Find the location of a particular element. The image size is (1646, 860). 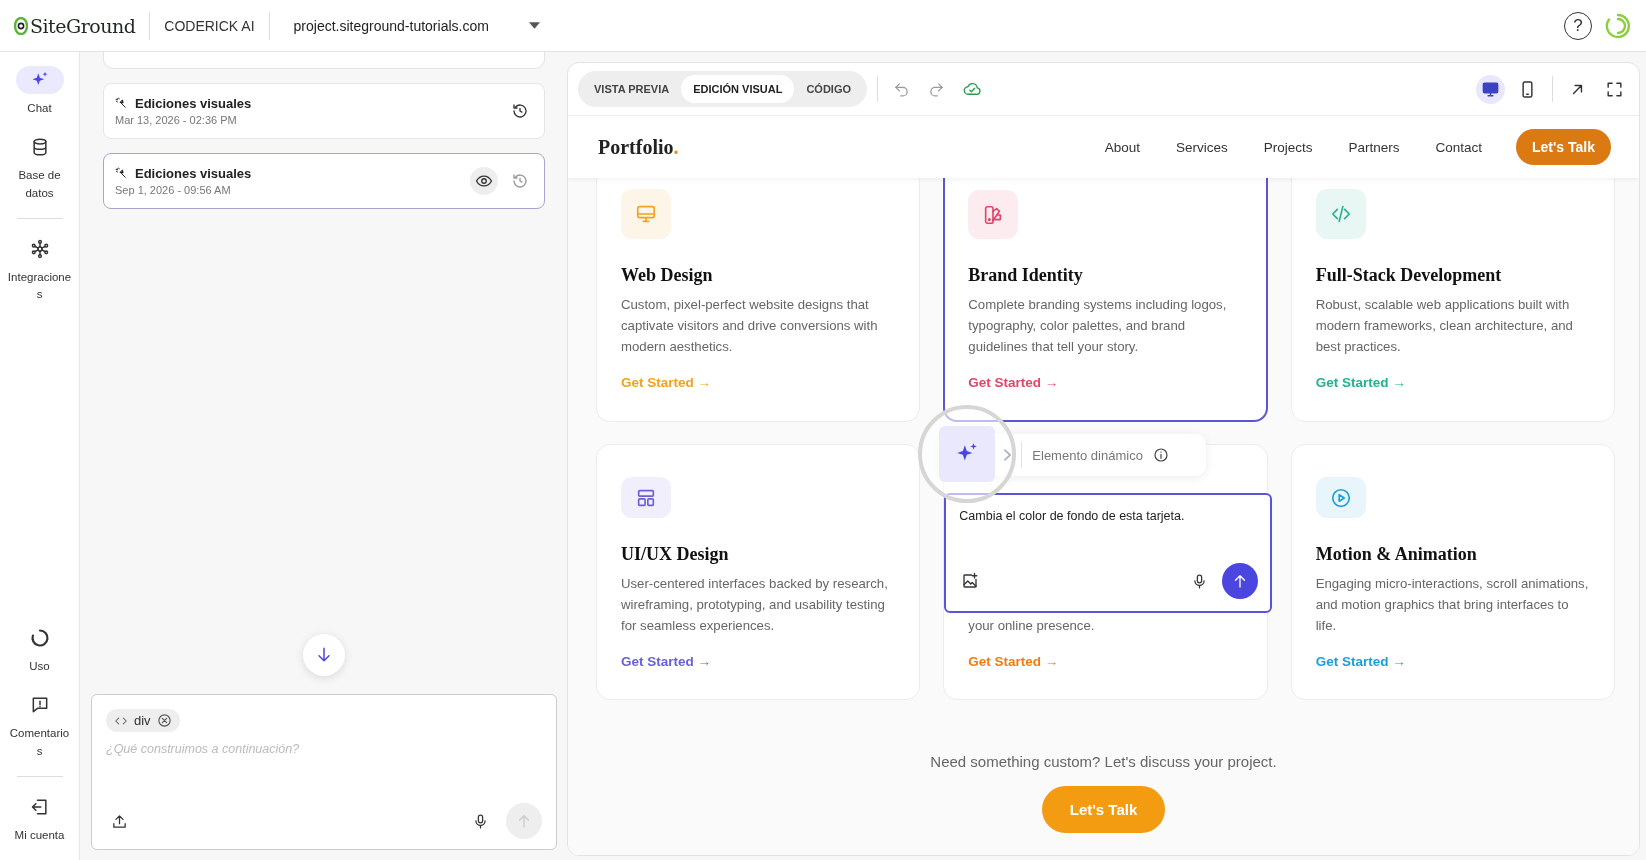

help-button: ? is located at coordinates (1578, 25).